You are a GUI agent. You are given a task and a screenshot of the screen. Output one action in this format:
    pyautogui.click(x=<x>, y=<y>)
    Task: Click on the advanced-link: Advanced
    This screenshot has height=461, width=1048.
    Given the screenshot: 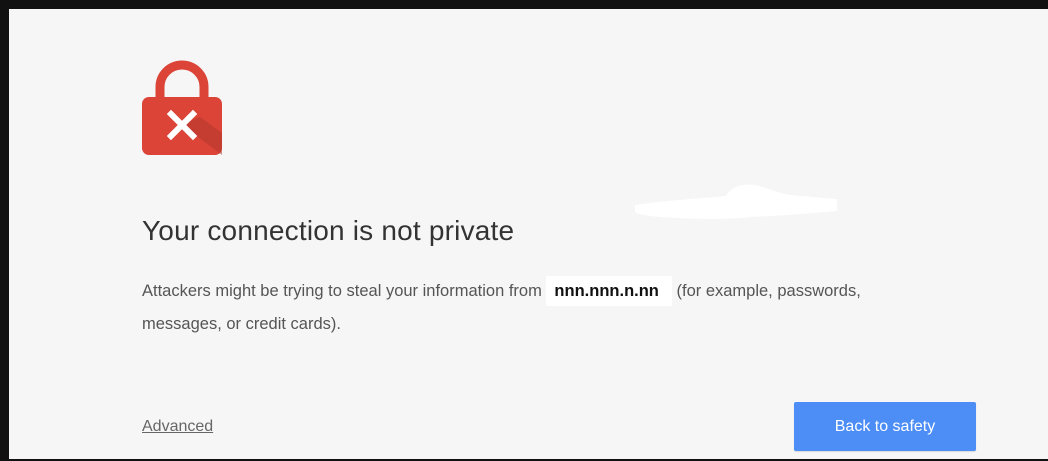 What is the action you would take?
    pyautogui.click(x=177, y=427)
    